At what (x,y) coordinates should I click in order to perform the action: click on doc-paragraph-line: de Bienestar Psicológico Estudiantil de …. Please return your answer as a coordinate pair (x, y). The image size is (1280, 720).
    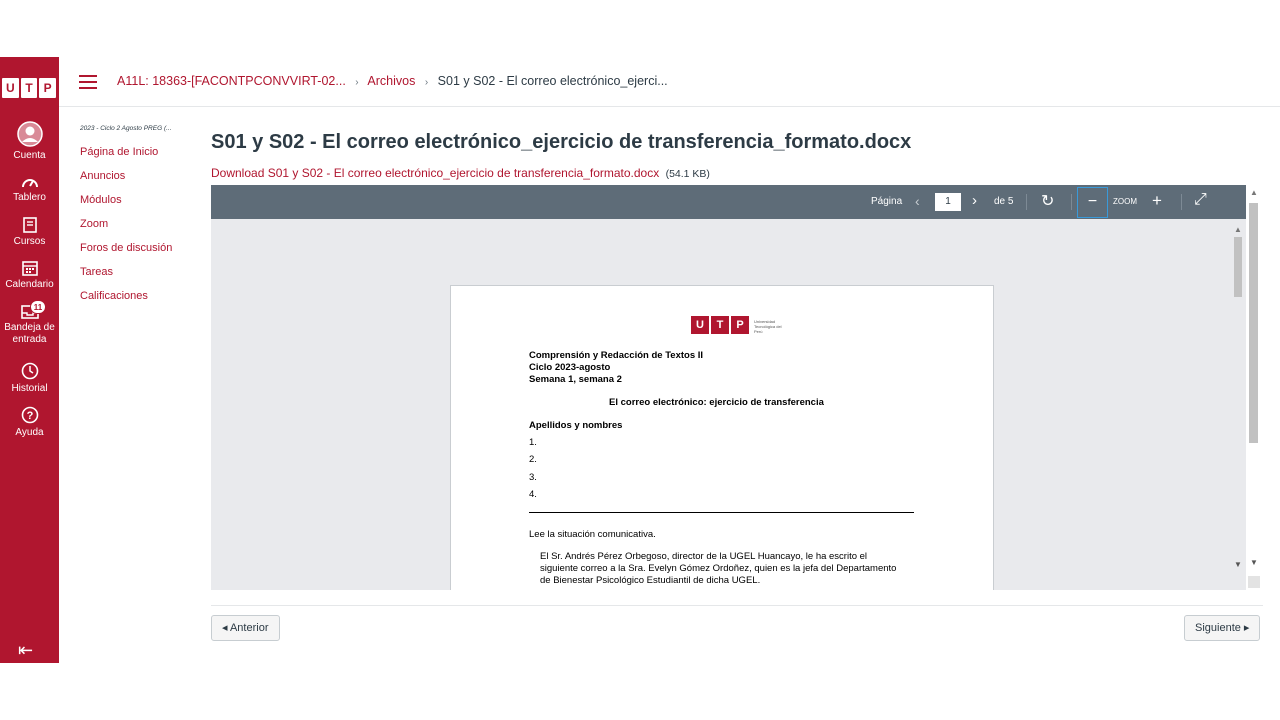
    Looking at the image, I should click on (650, 580).